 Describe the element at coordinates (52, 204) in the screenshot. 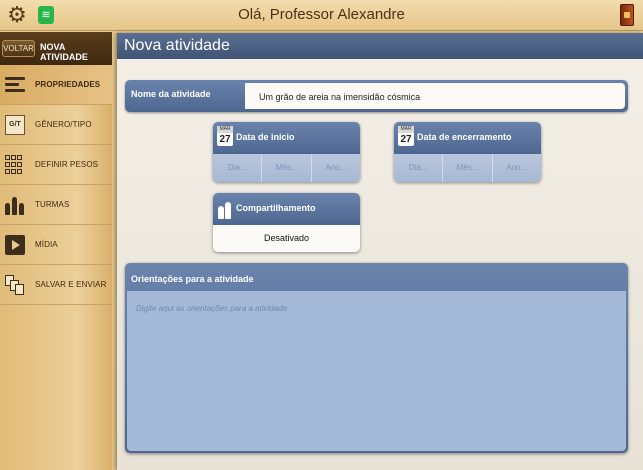

I see `sidebar-item-label: TURMAS` at that location.